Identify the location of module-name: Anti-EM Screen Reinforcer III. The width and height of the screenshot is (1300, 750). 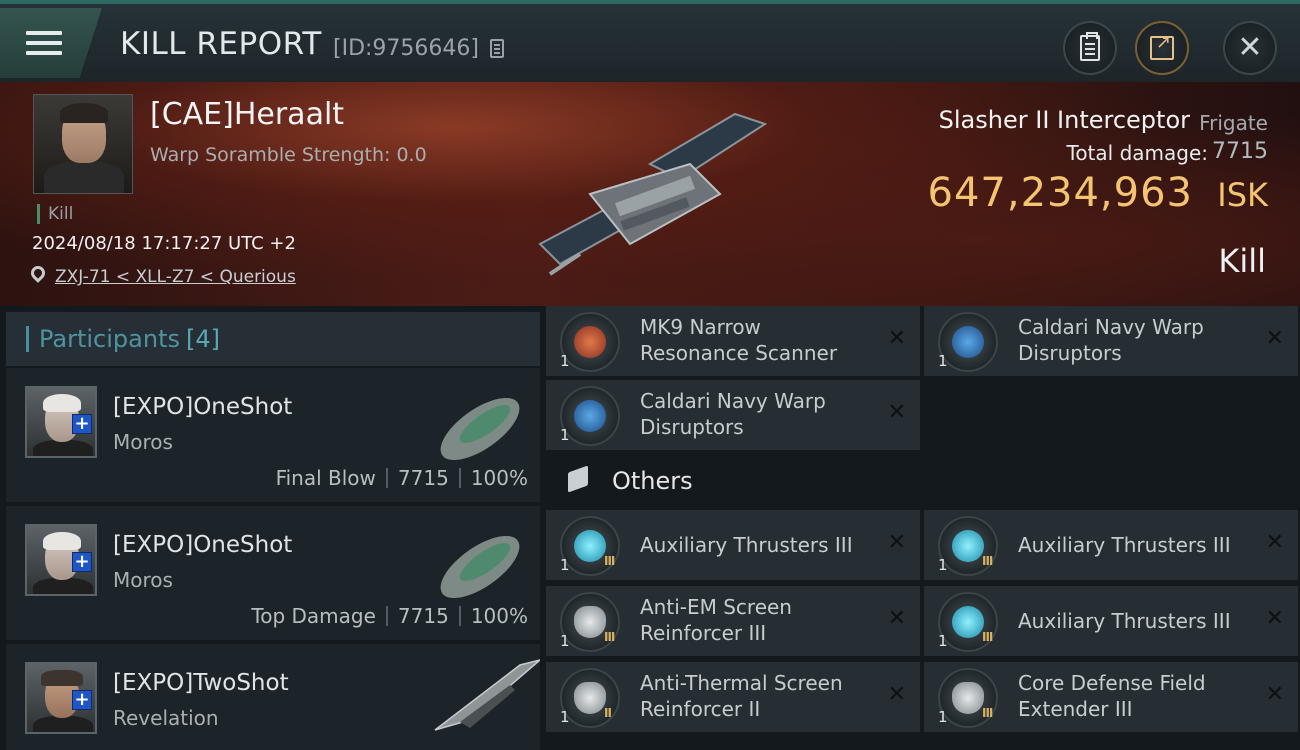
(716, 620).